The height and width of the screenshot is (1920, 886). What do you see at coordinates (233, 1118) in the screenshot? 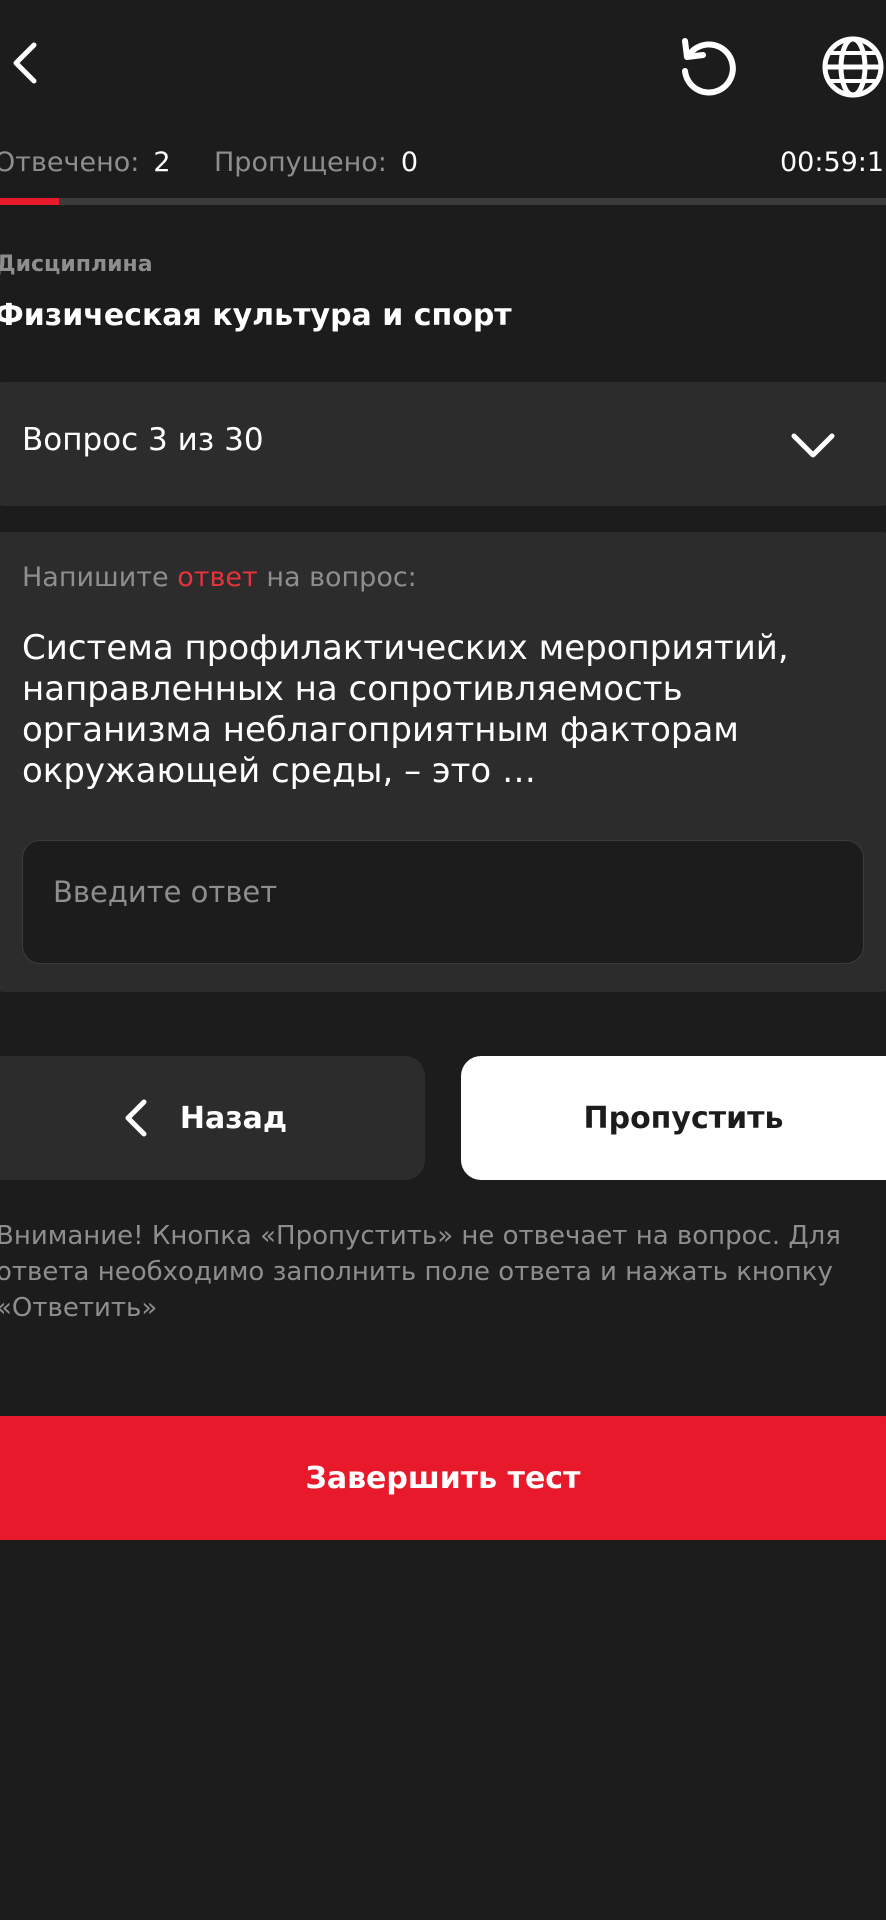
I see `back-question-label: Назад` at bounding box center [233, 1118].